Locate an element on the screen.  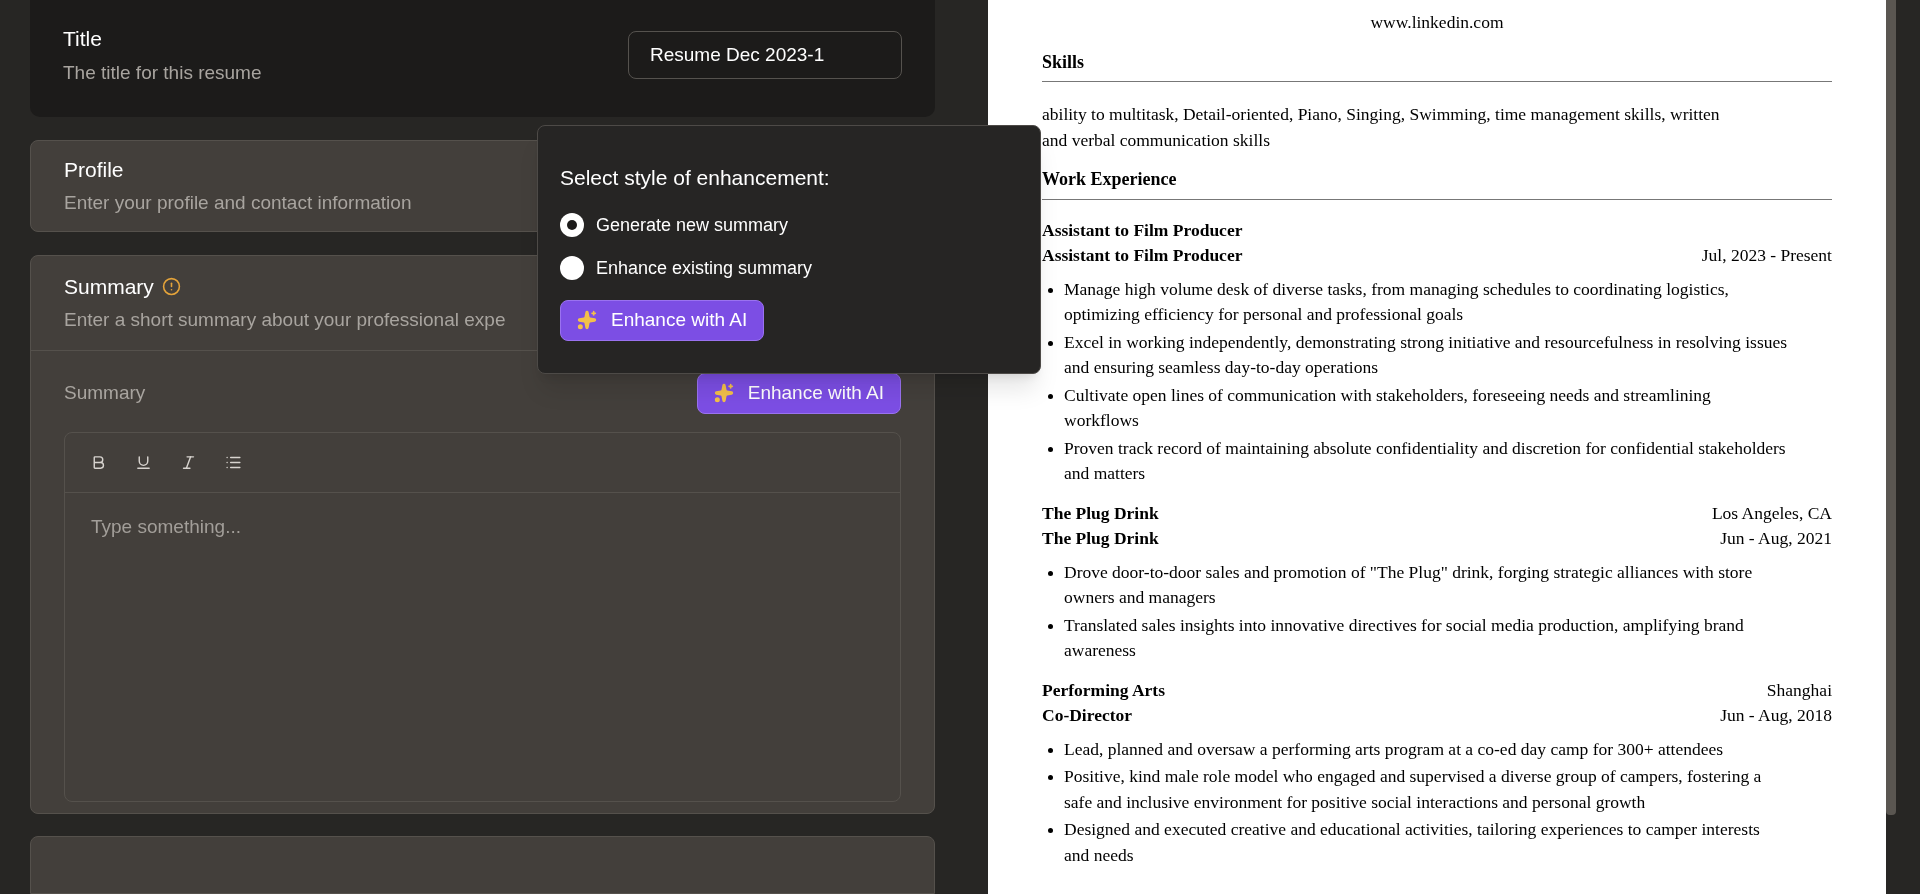
scrollbar-thumb is located at coordinates (1891, 407).